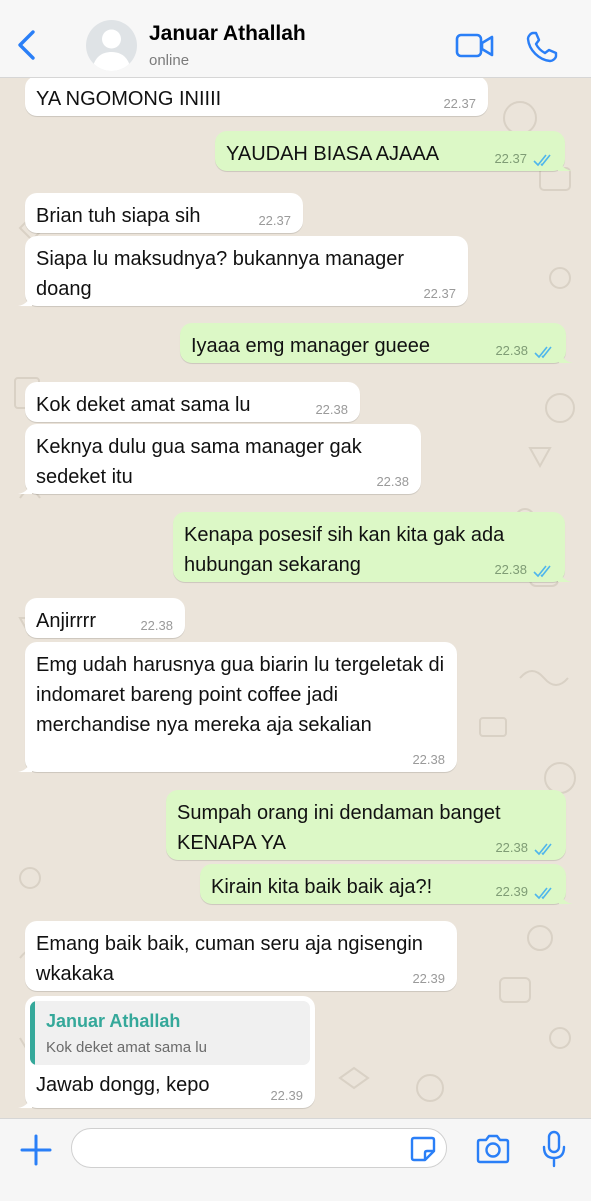 Image resolution: width=591 pixels, height=1201 pixels. Describe the element at coordinates (27, 45) in the screenshot. I see `chevron-left-icon` at that location.